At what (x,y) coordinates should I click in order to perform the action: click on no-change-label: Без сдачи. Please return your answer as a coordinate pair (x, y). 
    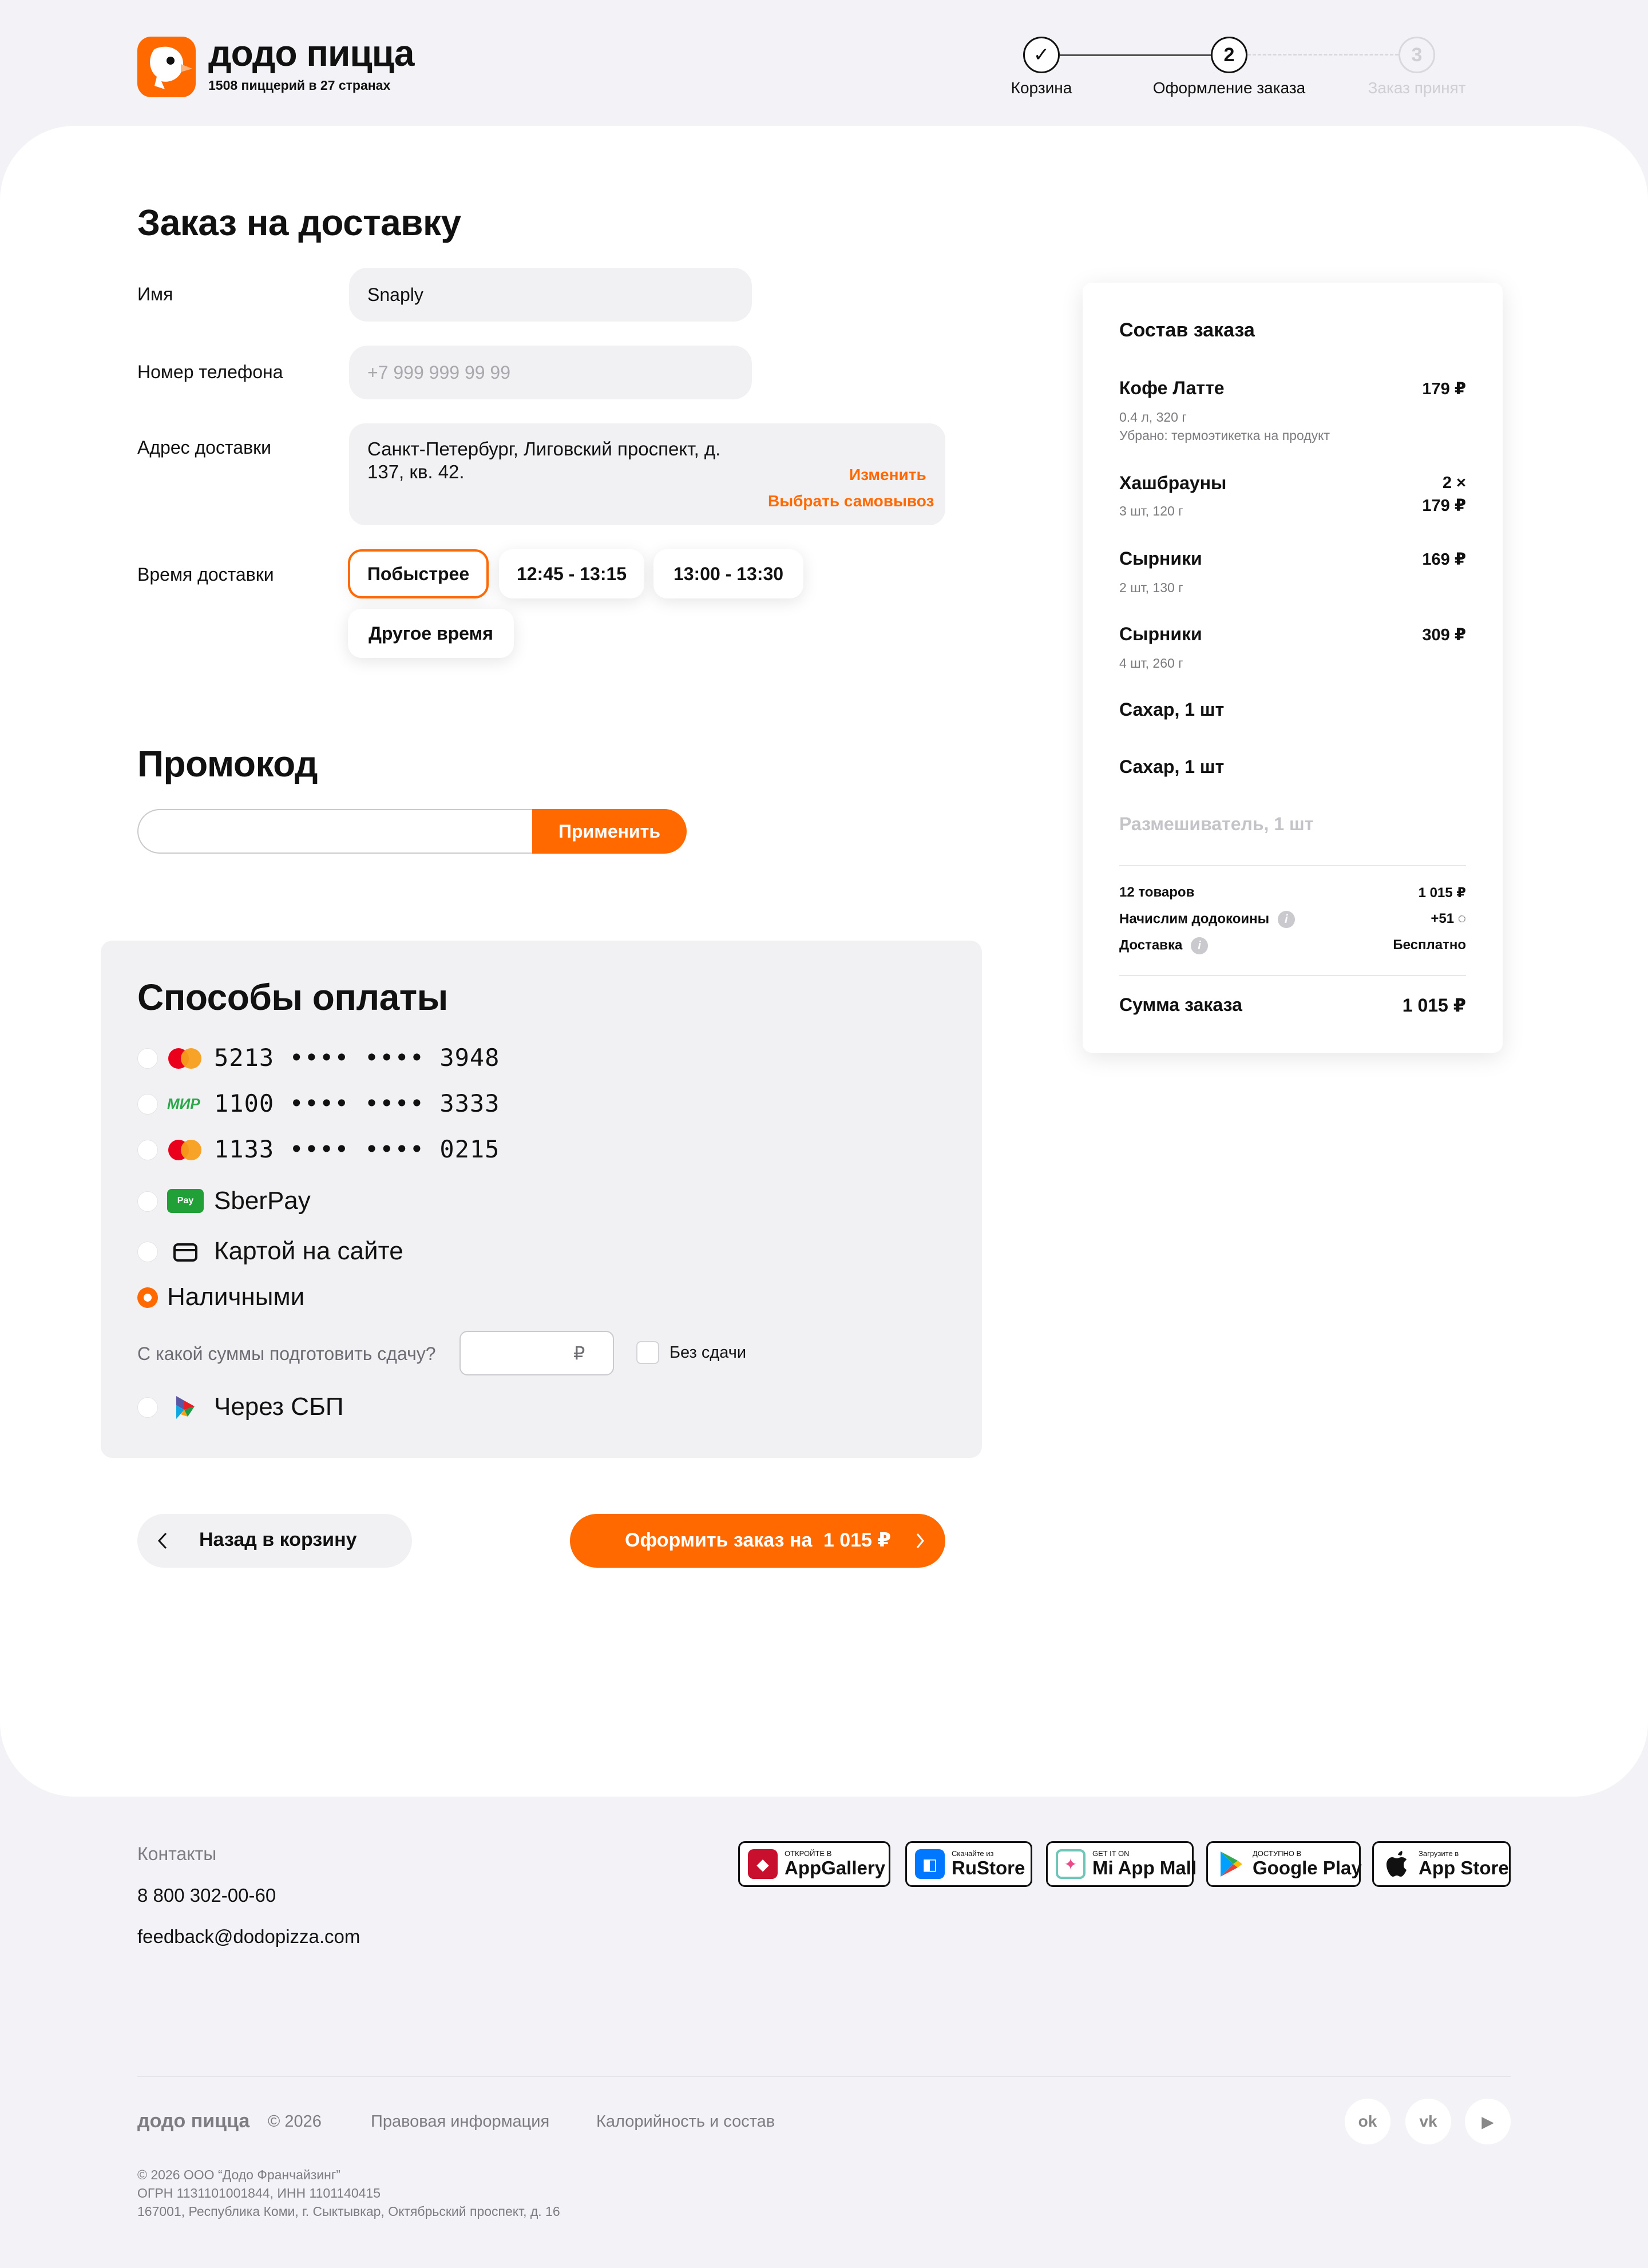
    Looking at the image, I should click on (708, 1352).